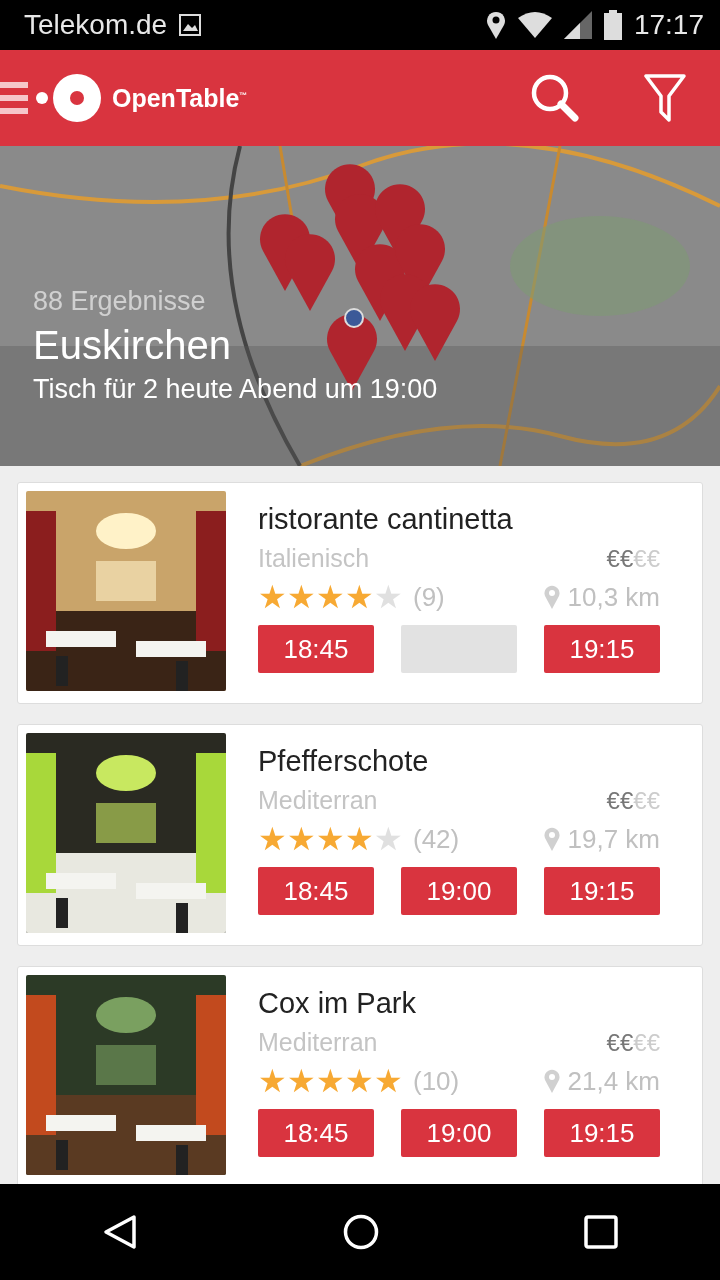 This screenshot has width=720, height=1280. I want to click on image-icon, so click(190, 25).